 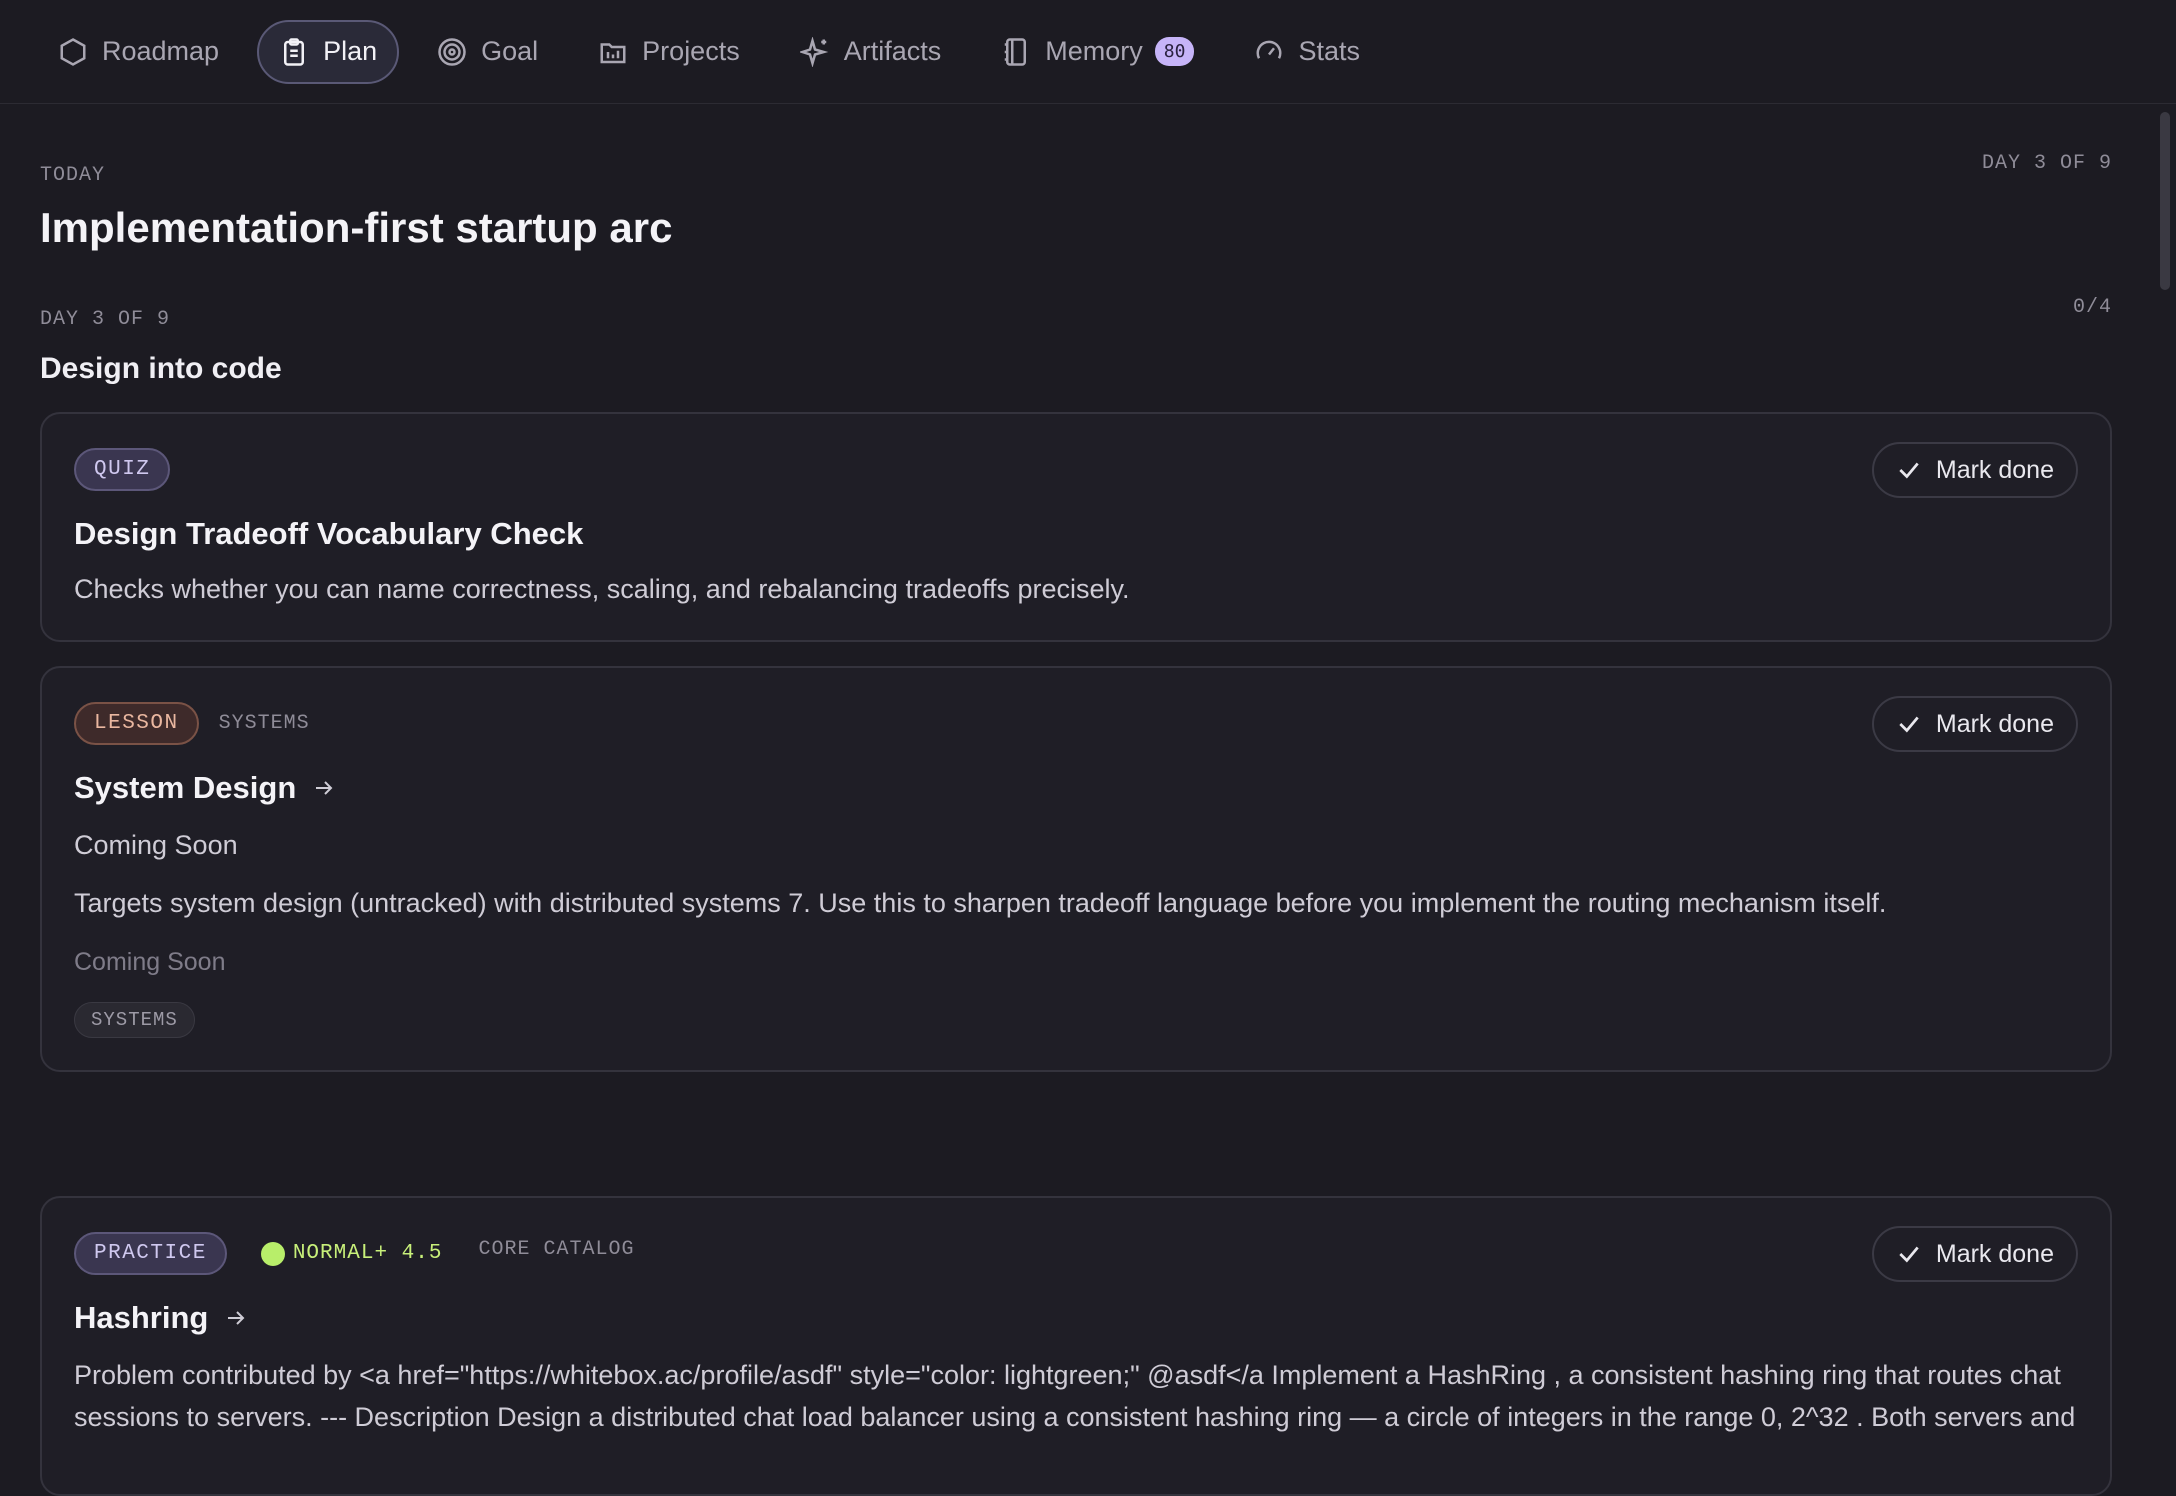 What do you see at coordinates (1094, 51) in the screenshot?
I see `nav-label: Memory` at bounding box center [1094, 51].